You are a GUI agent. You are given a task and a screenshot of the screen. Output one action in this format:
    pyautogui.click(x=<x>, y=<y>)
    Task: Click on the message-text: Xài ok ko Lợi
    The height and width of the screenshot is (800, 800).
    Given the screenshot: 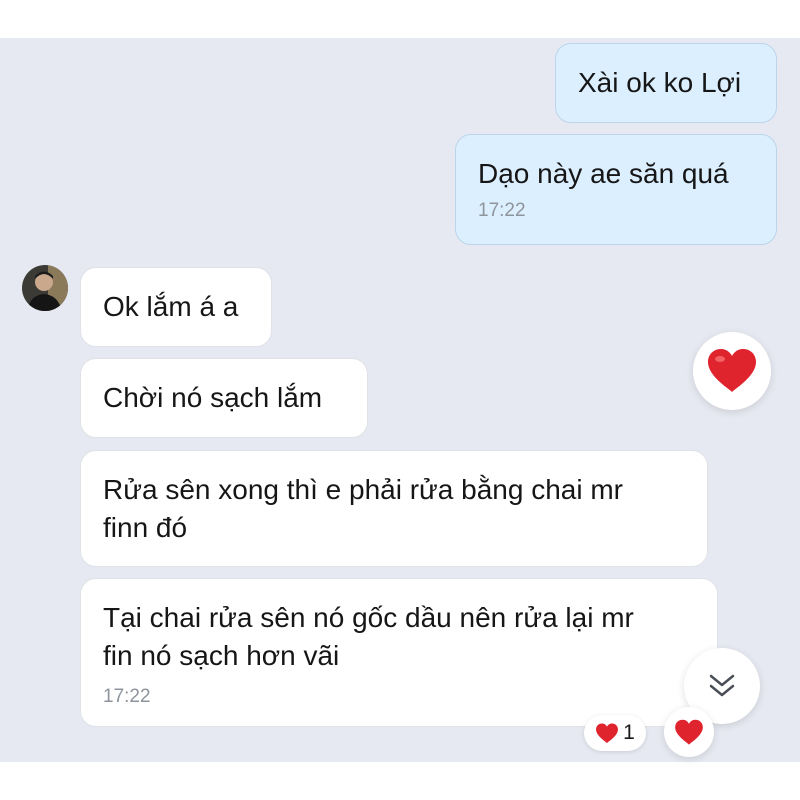 What is the action you would take?
    pyautogui.click(x=660, y=82)
    